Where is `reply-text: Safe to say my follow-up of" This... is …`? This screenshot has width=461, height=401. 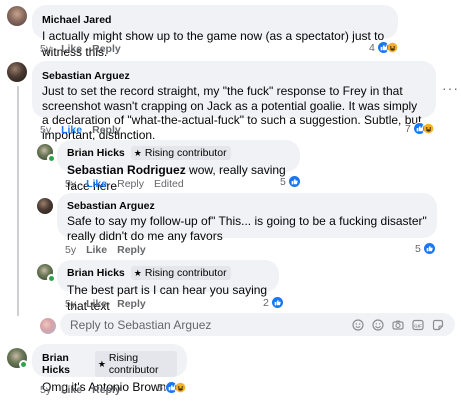
reply-text: Safe to say my follow-up of" This... is … is located at coordinates (247, 228).